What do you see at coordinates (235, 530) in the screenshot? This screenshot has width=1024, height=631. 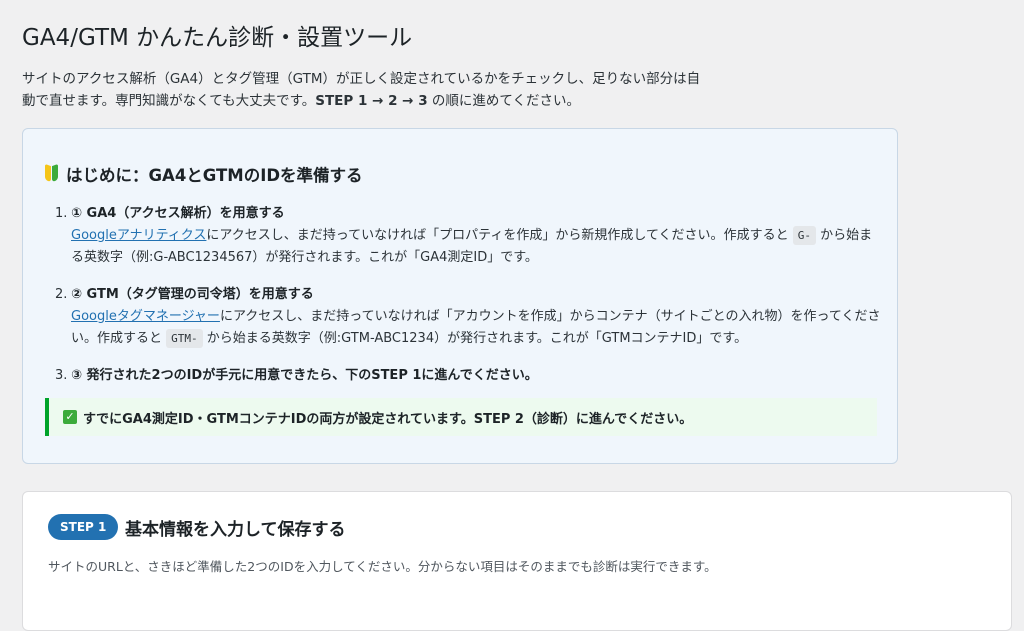 I see `step1-heading: 基本情報を入力して保存する` at bounding box center [235, 530].